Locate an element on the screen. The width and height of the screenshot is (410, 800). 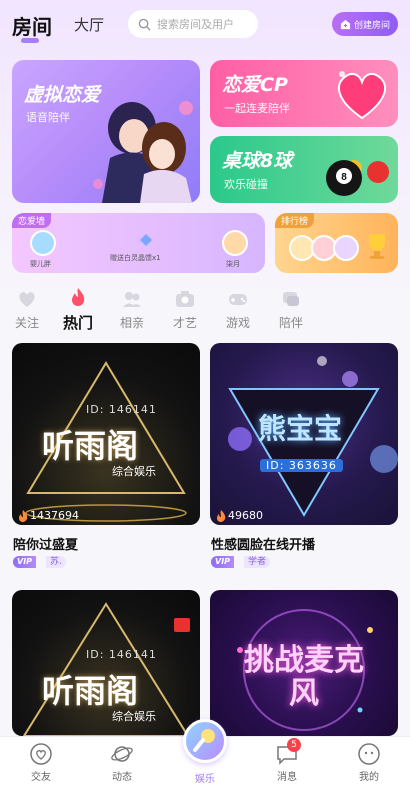
poster-title: 挑战麦克风 is located at coordinates (304, 677).